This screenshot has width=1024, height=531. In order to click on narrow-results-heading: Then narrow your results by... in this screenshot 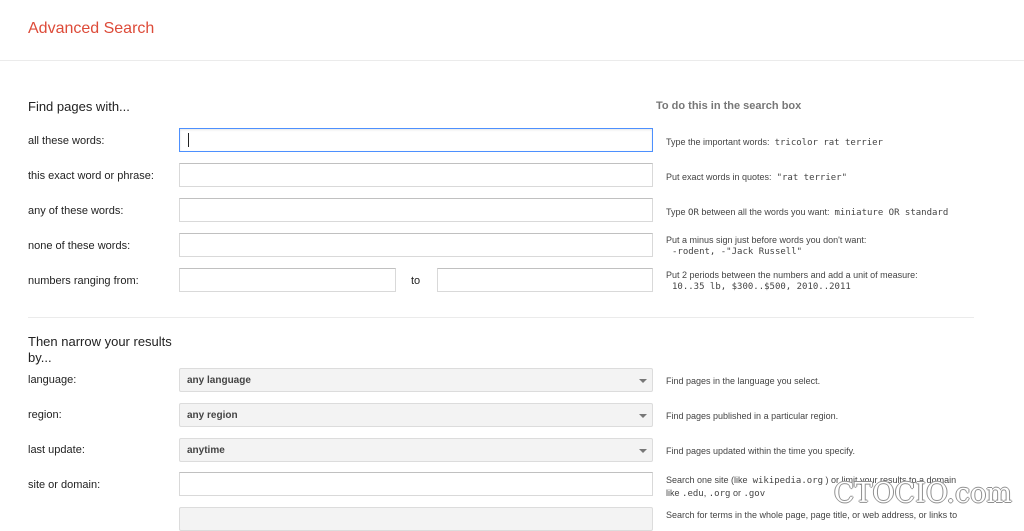, I will do `click(100, 350)`.